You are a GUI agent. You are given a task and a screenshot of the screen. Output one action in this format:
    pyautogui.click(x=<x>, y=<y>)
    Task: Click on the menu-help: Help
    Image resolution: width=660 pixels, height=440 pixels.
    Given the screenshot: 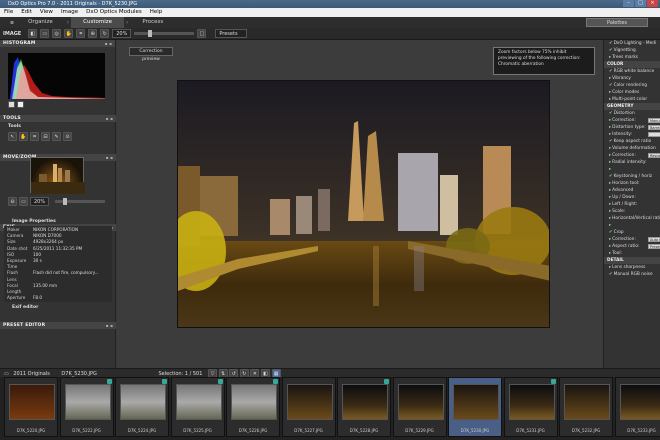 What is the action you would take?
    pyautogui.click(x=156, y=12)
    